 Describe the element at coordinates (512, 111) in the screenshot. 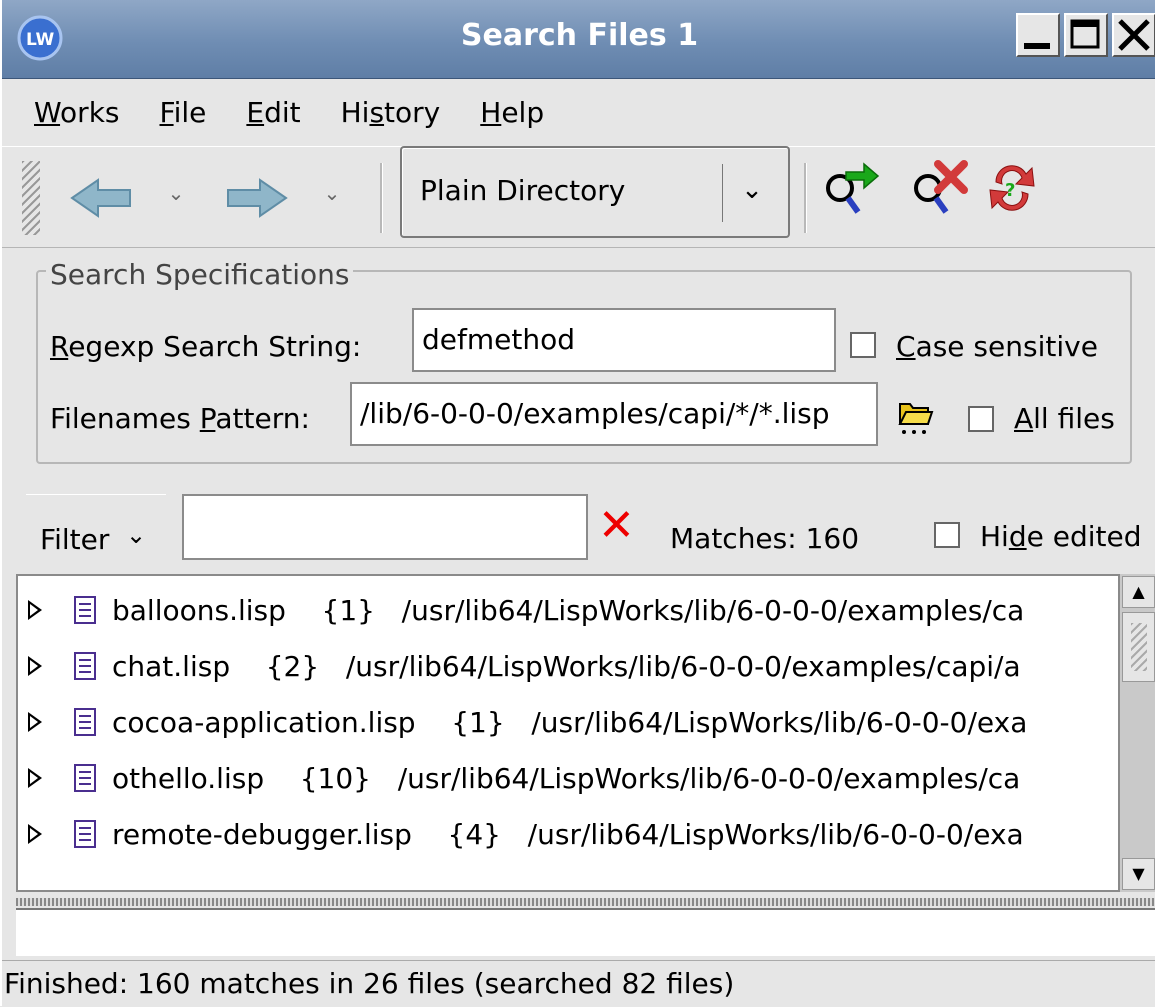

I see `menu-help: Help` at that location.